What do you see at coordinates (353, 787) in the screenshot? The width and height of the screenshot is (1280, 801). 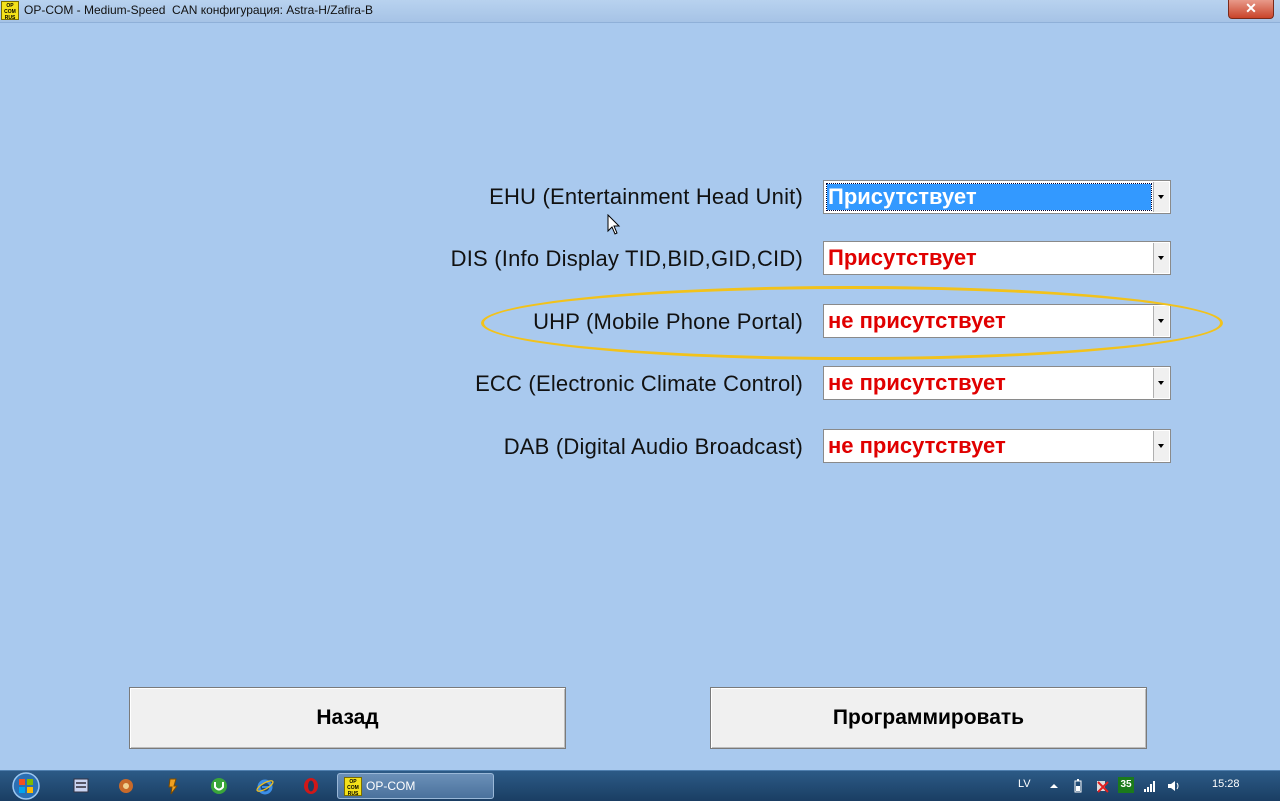 I see `opcom-task-icon: OP COM RUS` at bounding box center [353, 787].